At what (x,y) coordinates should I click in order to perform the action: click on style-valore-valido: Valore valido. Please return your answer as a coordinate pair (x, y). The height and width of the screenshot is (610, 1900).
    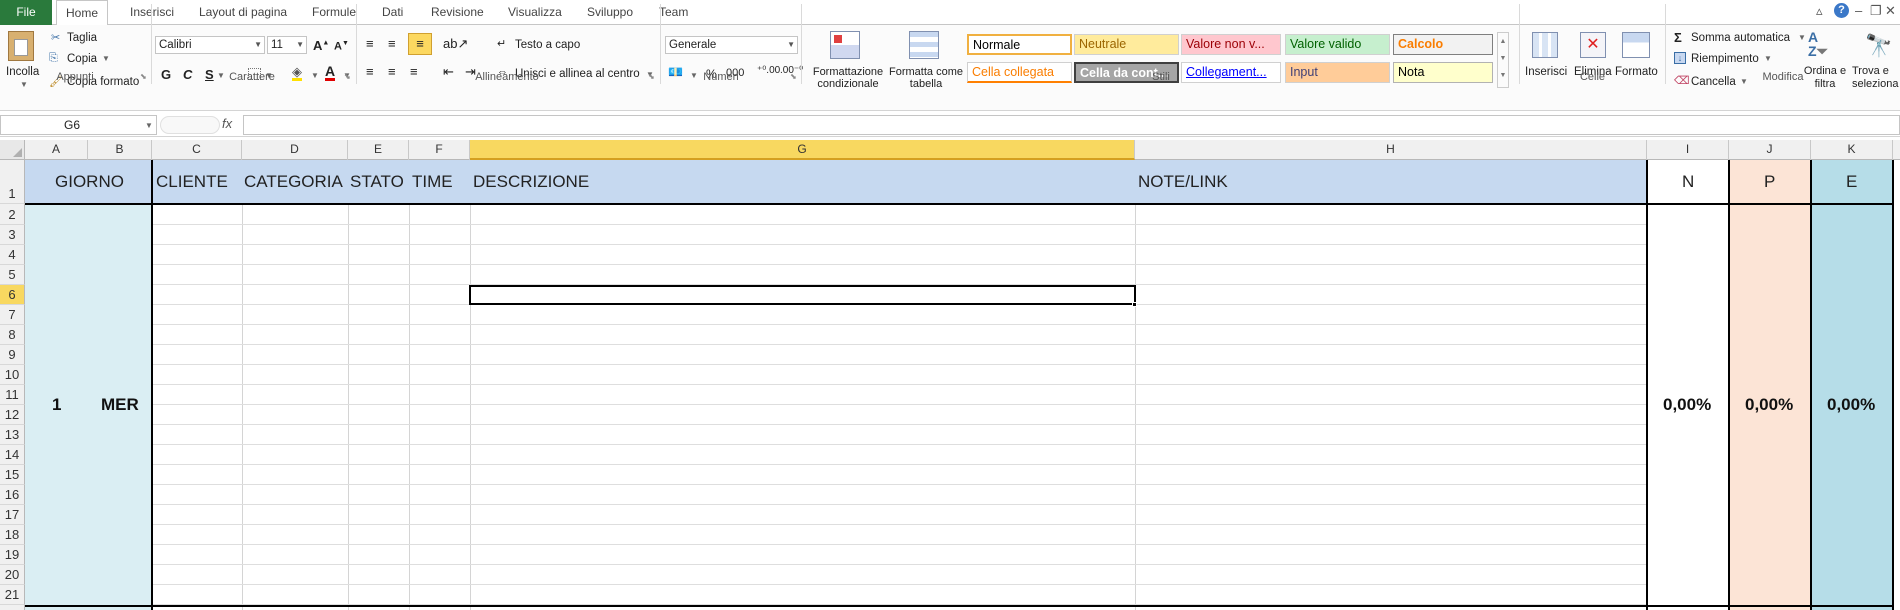
    Looking at the image, I should click on (1337, 44).